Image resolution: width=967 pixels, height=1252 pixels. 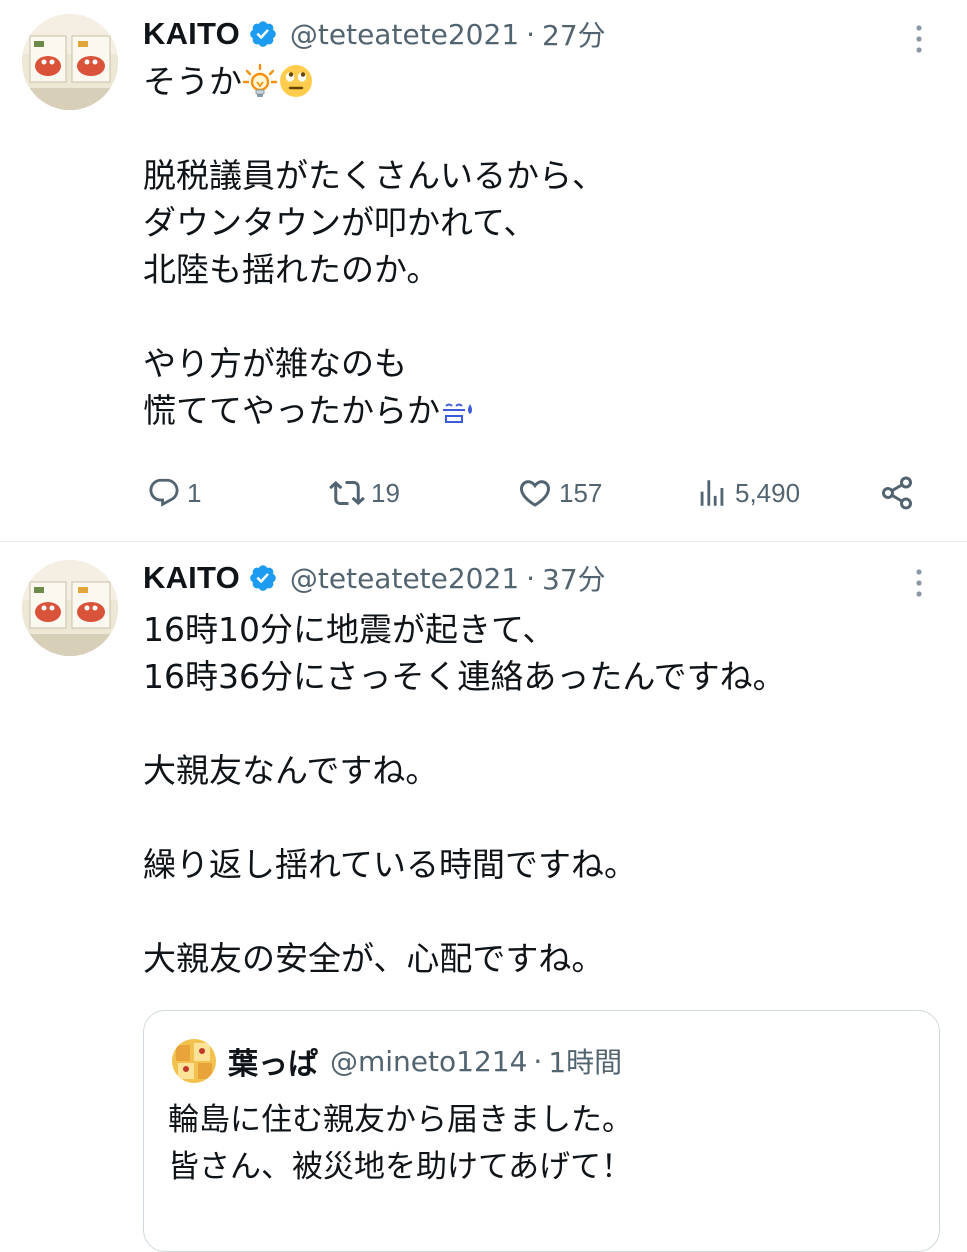 I want to click on tweet-timestamp: 37分, so click(x=574, y=578).